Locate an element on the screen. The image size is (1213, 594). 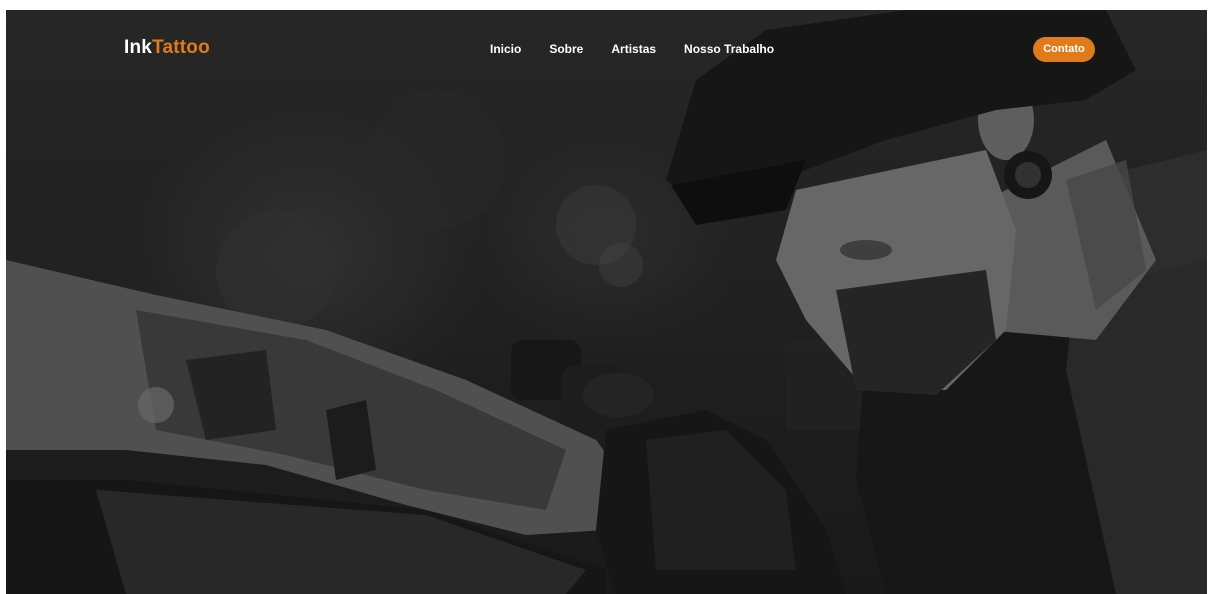
nav-link-inicio: Inicio is located at coordinates (505, 49).